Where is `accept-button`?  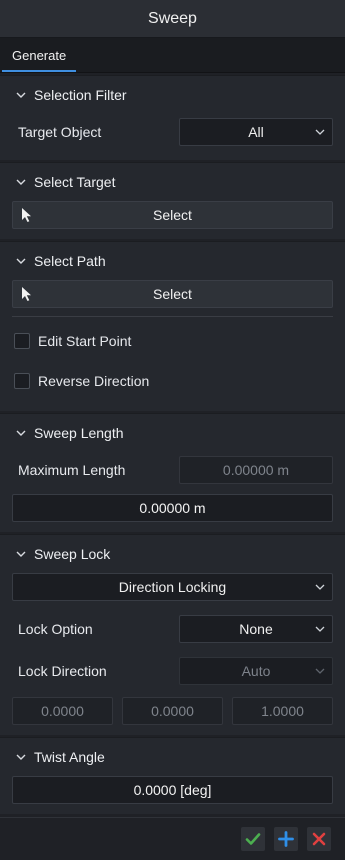 accept-button is located at coordinates (253, 839).